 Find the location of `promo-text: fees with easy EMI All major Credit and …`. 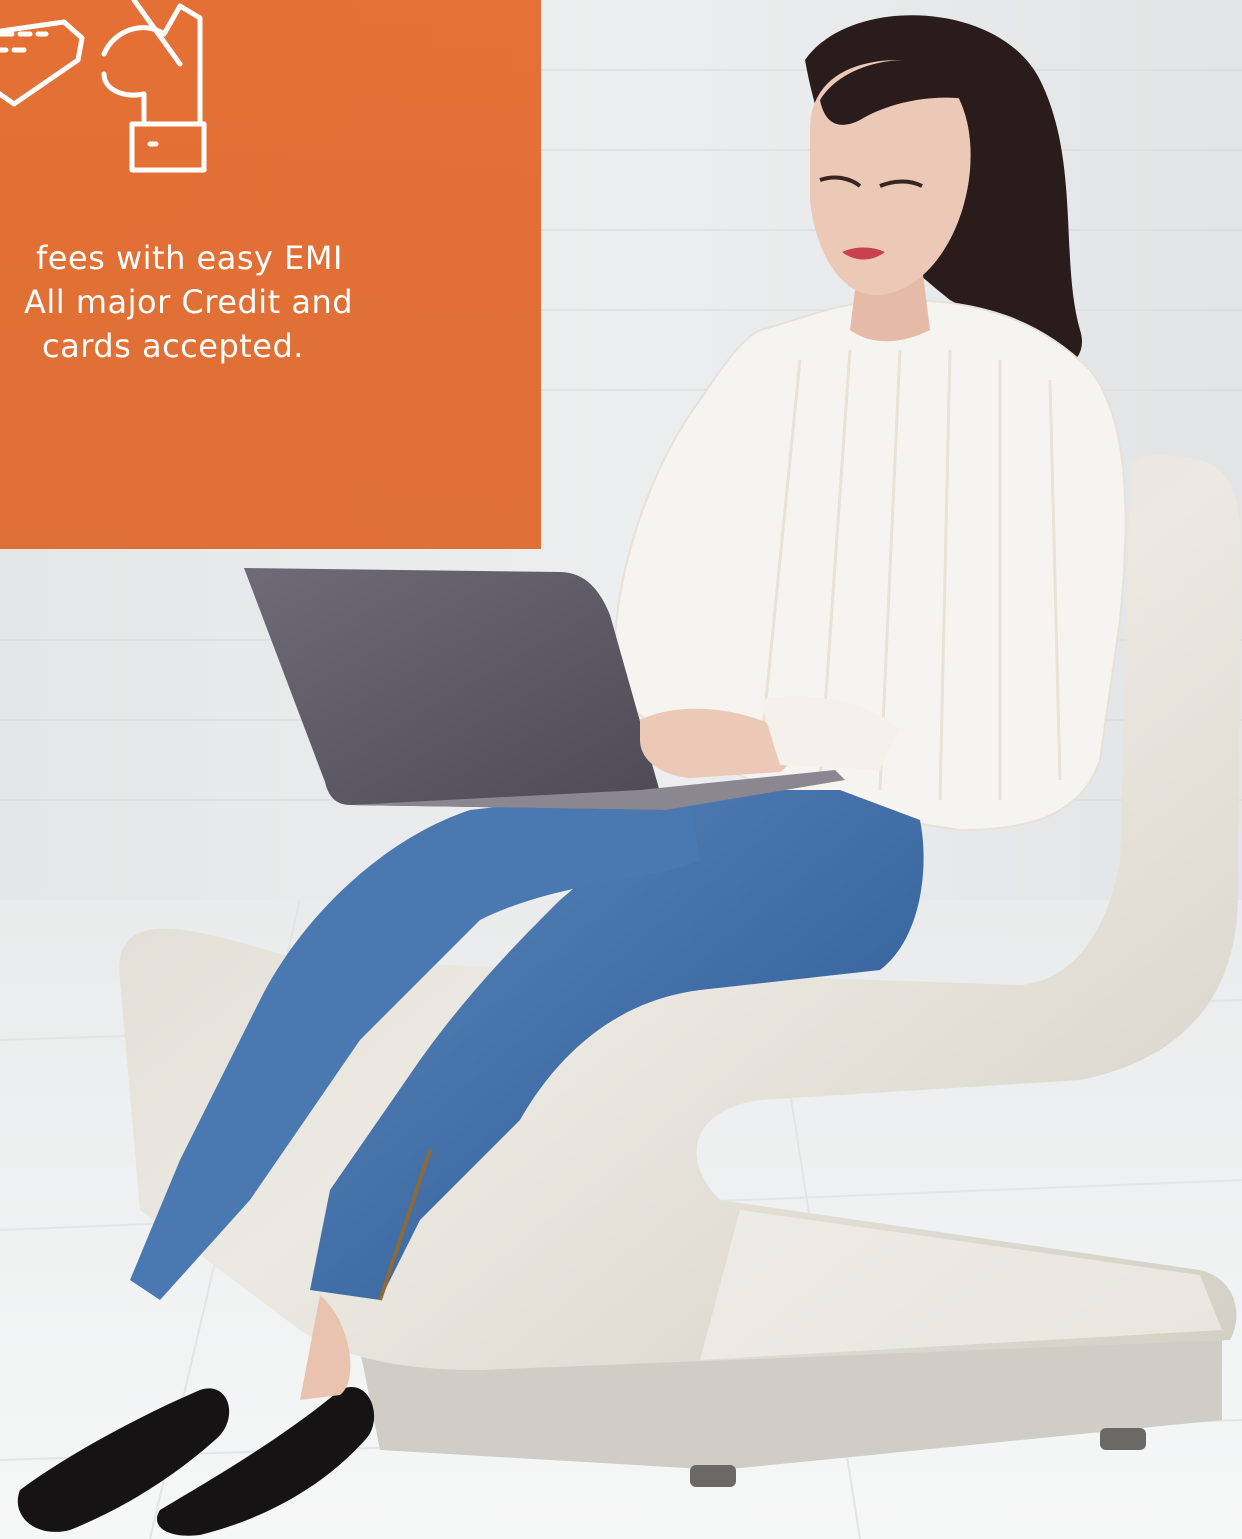

promo-text: fees with easy EMI All major Credit and … is located at coordinates (270, 302).